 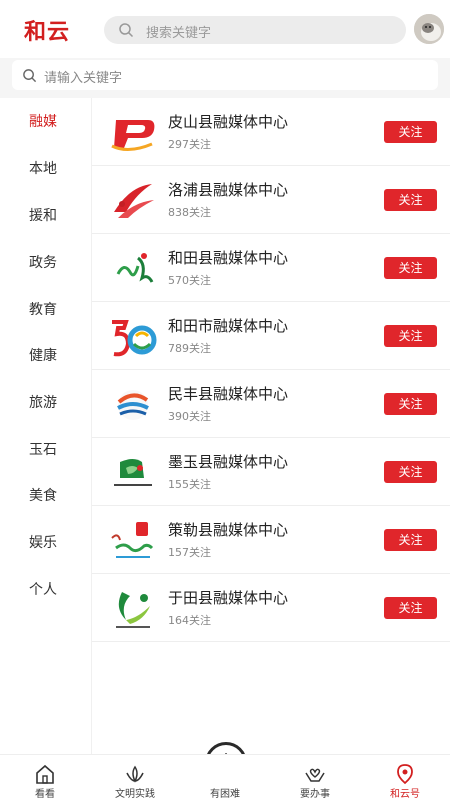 I want to click on cat-avatar-icon, so click(x=429, y=29).